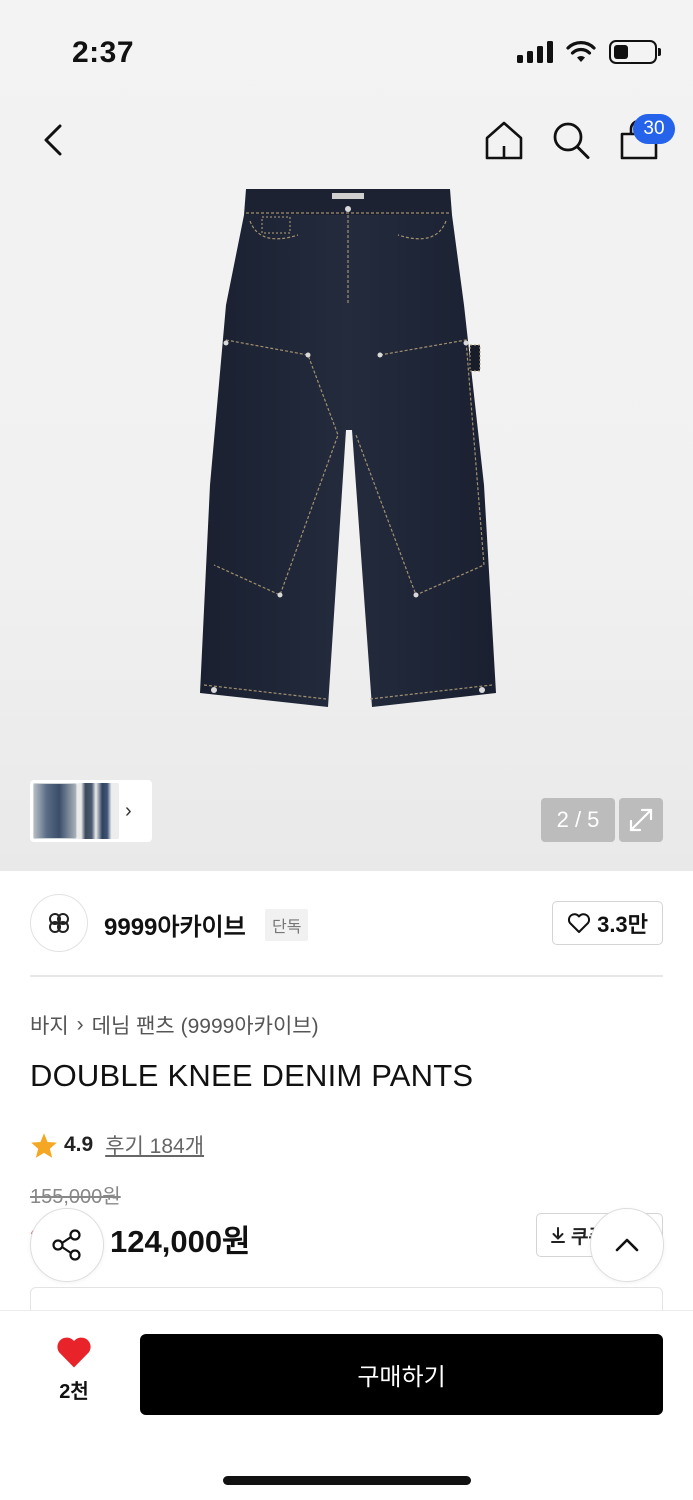  Describe the element at coordinates (128, 811) in the screenshot. I see `thumbnail-next-icon: ›` at that location.